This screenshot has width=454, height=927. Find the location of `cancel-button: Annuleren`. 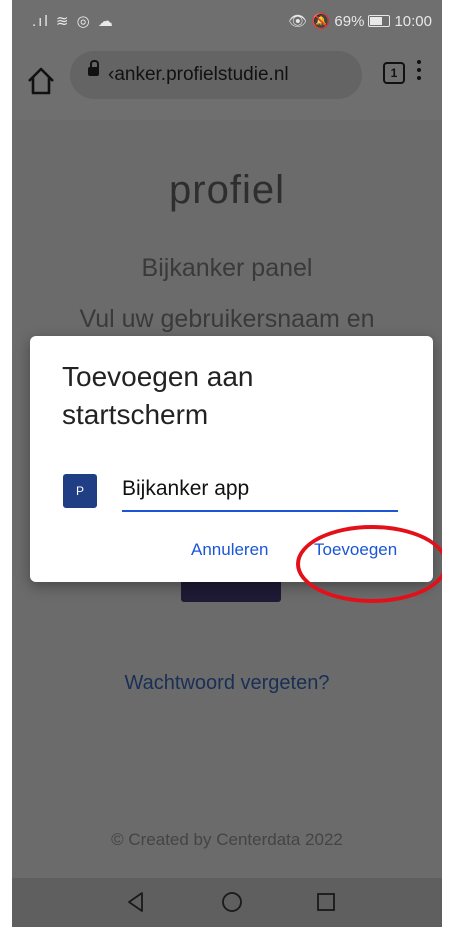

cancel-button: Annuleren is located at coordinates (230, 550).